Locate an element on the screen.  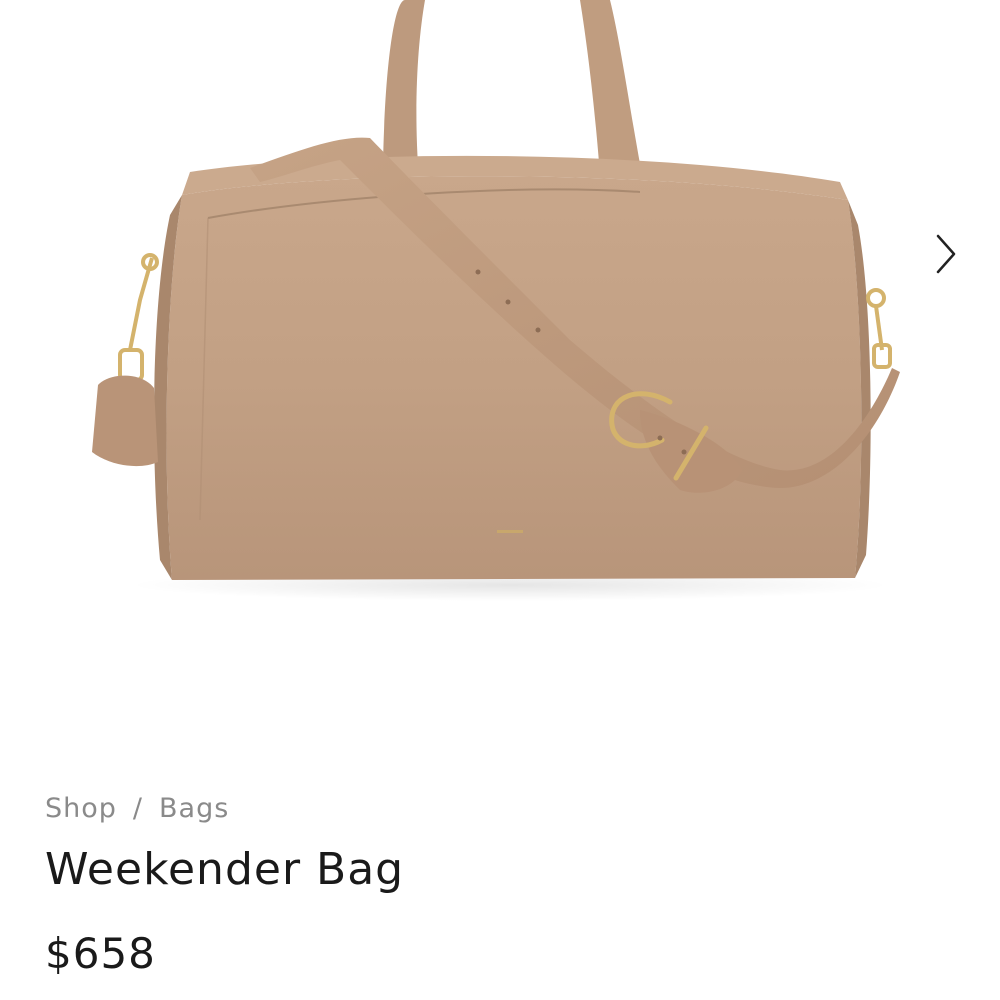
breadcrumb: Shop / Bags is located at coordinates (495, 808).